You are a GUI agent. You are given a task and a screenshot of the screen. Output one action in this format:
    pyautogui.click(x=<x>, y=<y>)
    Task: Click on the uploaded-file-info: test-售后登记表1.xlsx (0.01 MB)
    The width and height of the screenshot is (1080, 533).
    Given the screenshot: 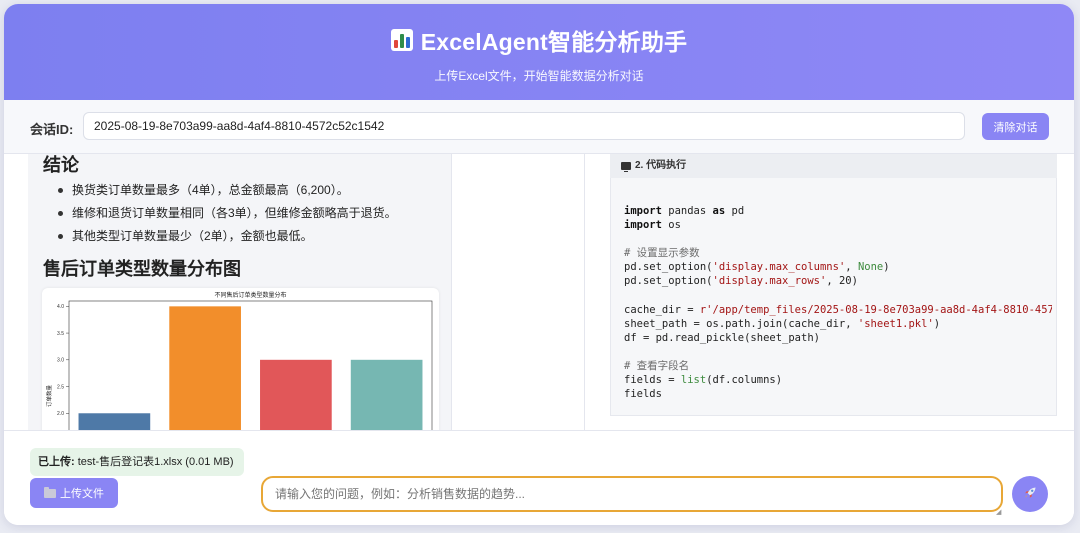 What is the action you would take?
    pyautogui.click(x=155, y=462)
    